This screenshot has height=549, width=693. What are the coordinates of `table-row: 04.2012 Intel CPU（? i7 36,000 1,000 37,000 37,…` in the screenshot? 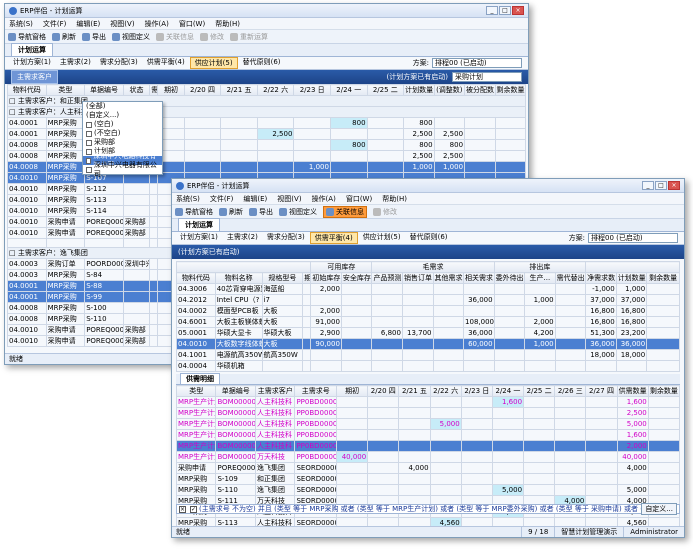 It's located at (428, 300).